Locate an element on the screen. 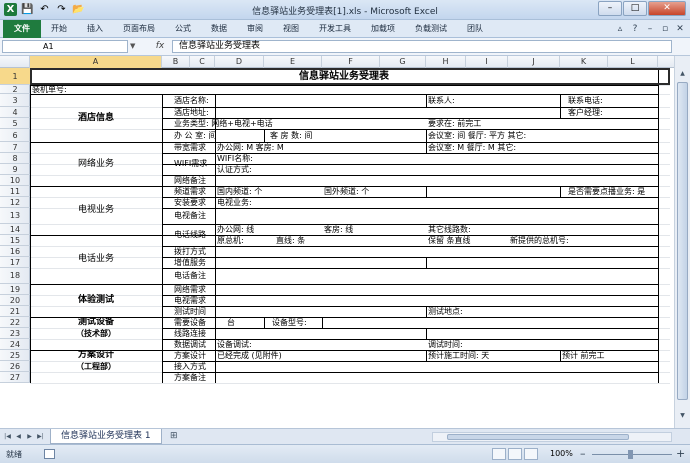 Image resolution: width=690 pixels, height=463 pixels. macro-record-icon is located at coordinates (49, 454).